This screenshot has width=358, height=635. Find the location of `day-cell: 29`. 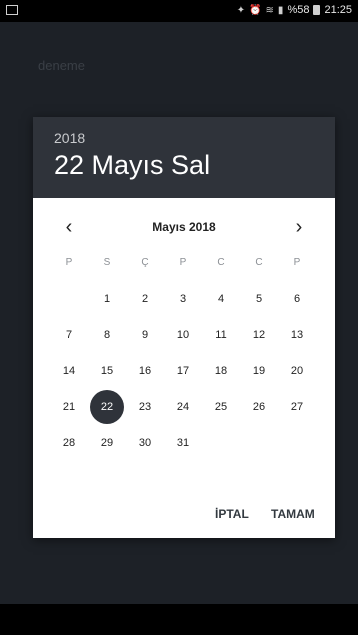

day-cell: 29 is located at coordinates (107, 443).